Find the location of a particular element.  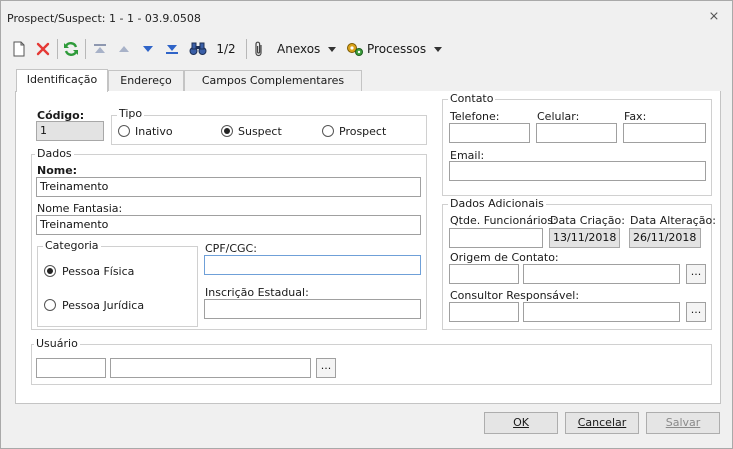

paperclip-icon is located at coordinates (259, 49).